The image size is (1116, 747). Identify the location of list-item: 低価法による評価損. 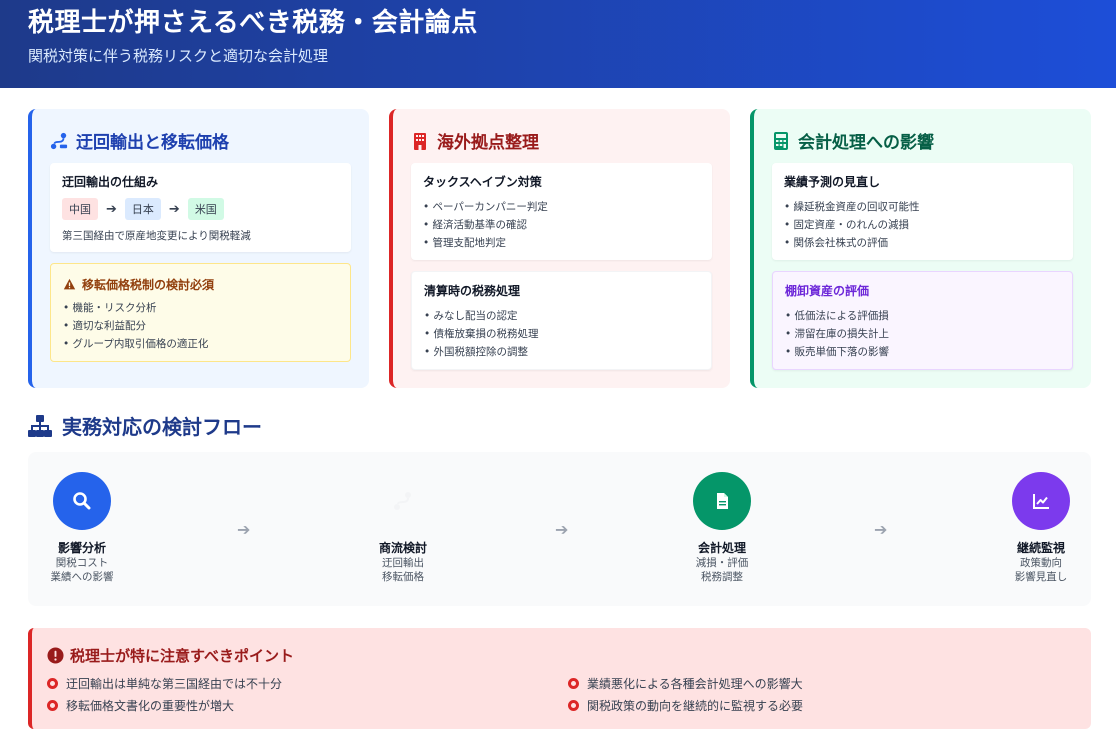
(922, 316).